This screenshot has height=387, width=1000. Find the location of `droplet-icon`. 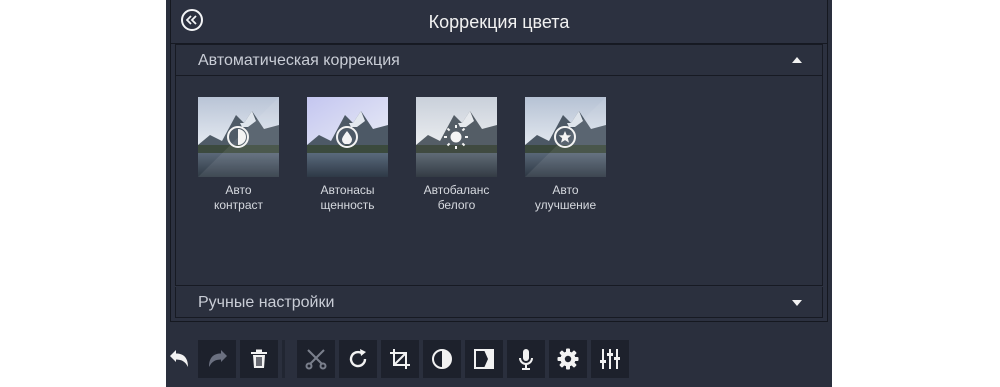

droplet-icon is located at coordinates (347, 137).